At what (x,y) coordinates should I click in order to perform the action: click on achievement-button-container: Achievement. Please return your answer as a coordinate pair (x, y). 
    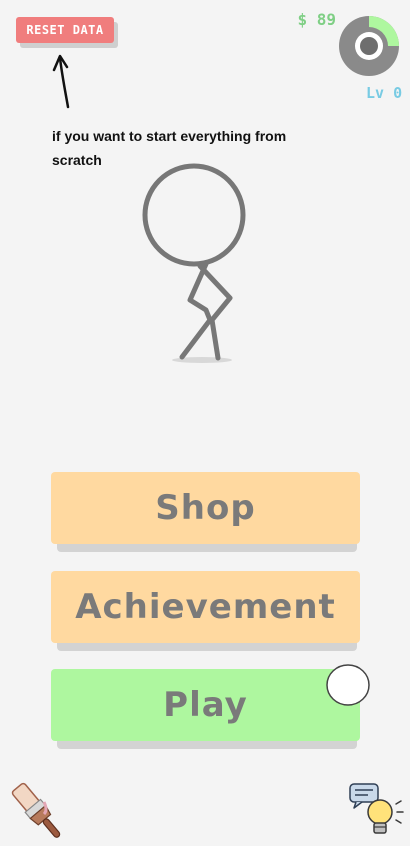
    Looking at the image, I should click on (205, 611).